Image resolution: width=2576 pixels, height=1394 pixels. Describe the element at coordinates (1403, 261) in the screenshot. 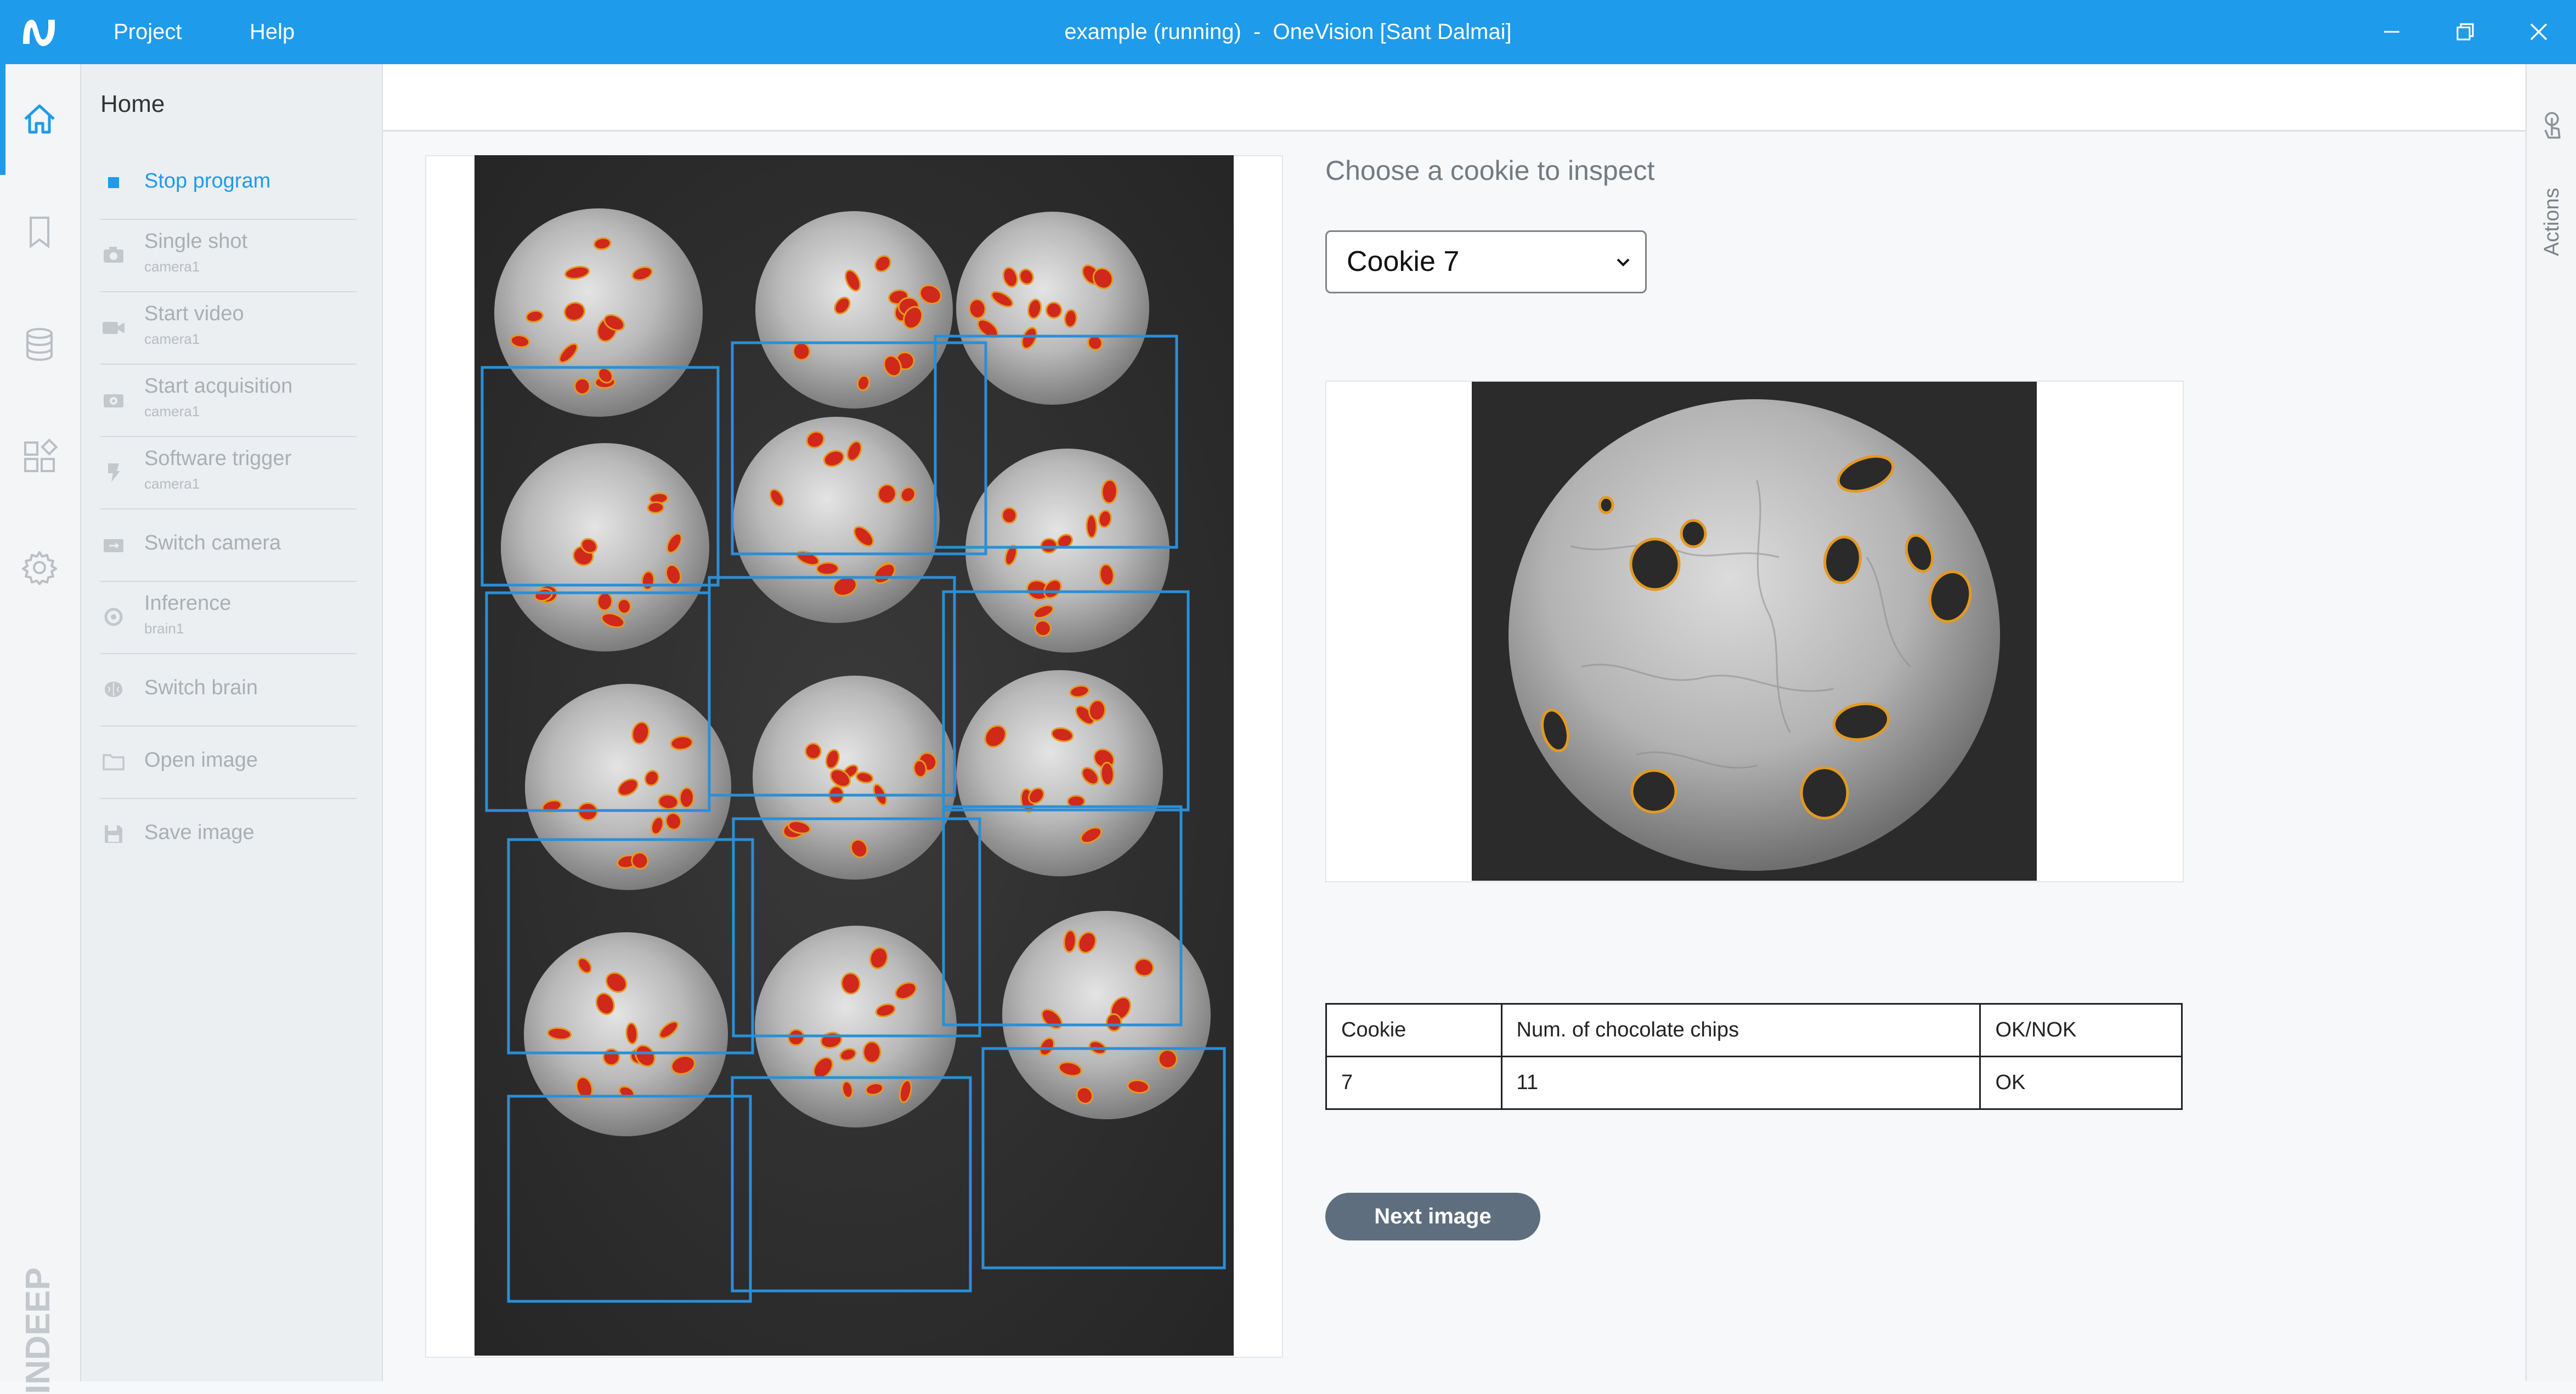

I see `cookie-select-value: Cookie 7` at that location.